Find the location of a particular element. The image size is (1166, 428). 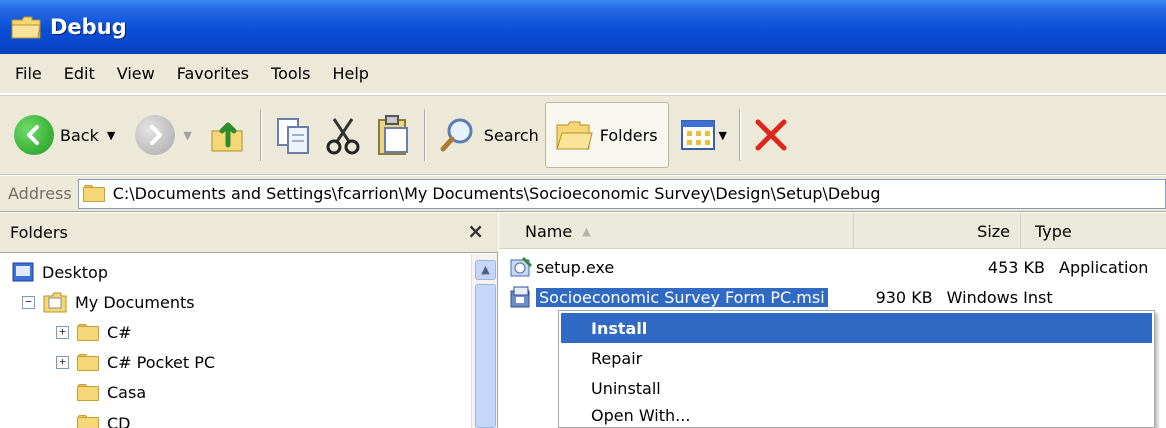

search-icon is located at coordinates (456, 135).